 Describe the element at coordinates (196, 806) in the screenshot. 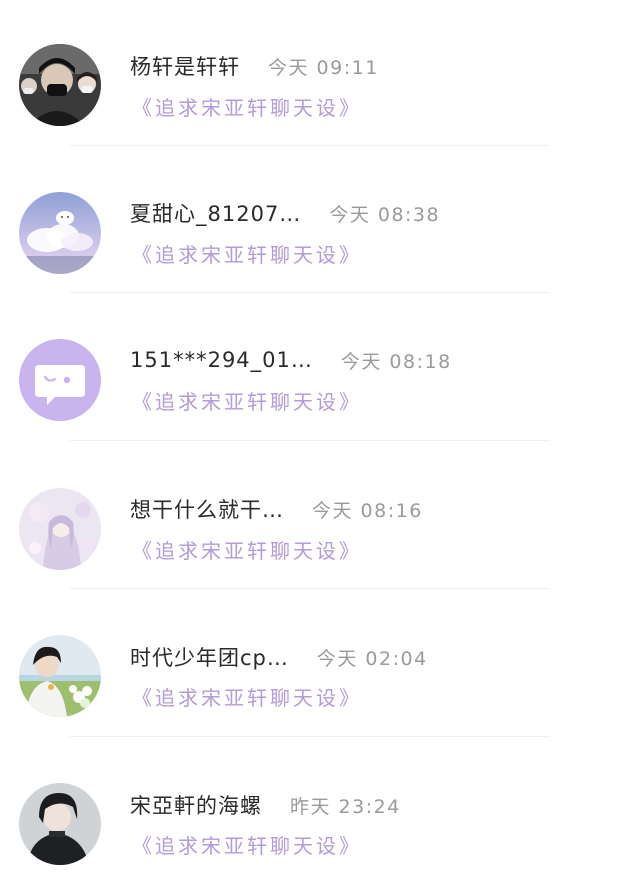

I see `chat-name: 宋亞軒的海螺` at that location.